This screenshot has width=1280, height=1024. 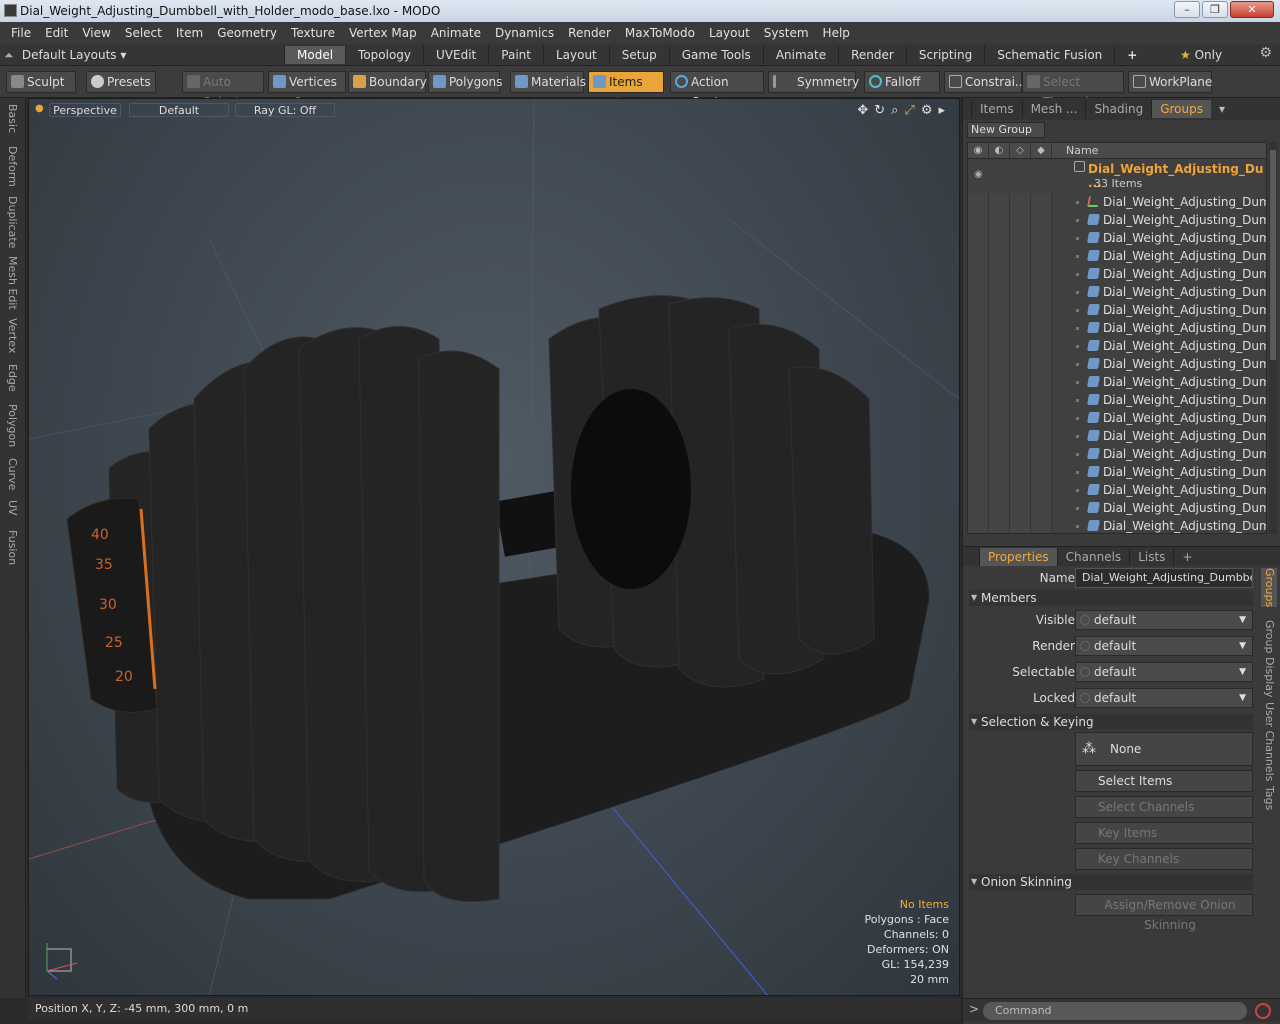 What do you see at coordinates (12, 118) in the screenshot?
I see `left-tab-basic: Basic` at bounding box center [12, 118].